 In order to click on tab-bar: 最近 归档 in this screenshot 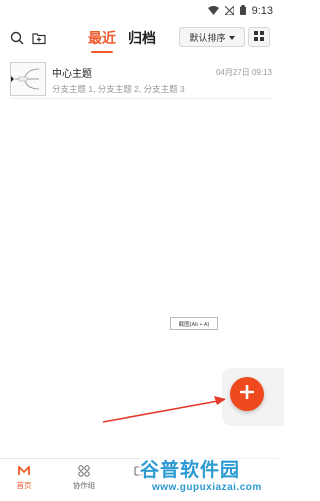, I will do `click(122, 40)`.